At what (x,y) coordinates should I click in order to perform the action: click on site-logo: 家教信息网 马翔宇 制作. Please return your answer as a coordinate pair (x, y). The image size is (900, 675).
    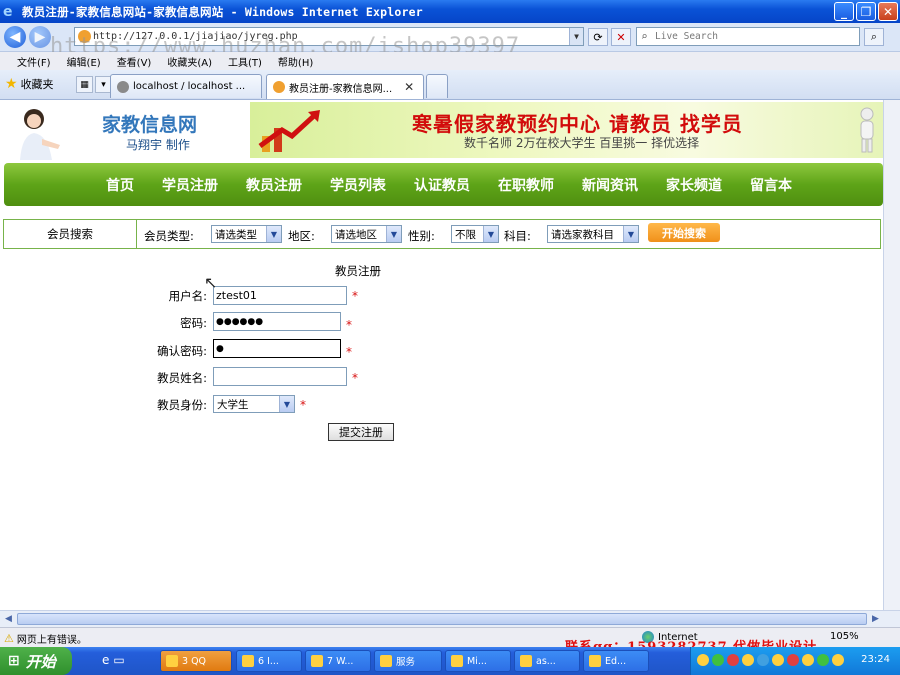
    Looking at the image, I should click on (125, 131).